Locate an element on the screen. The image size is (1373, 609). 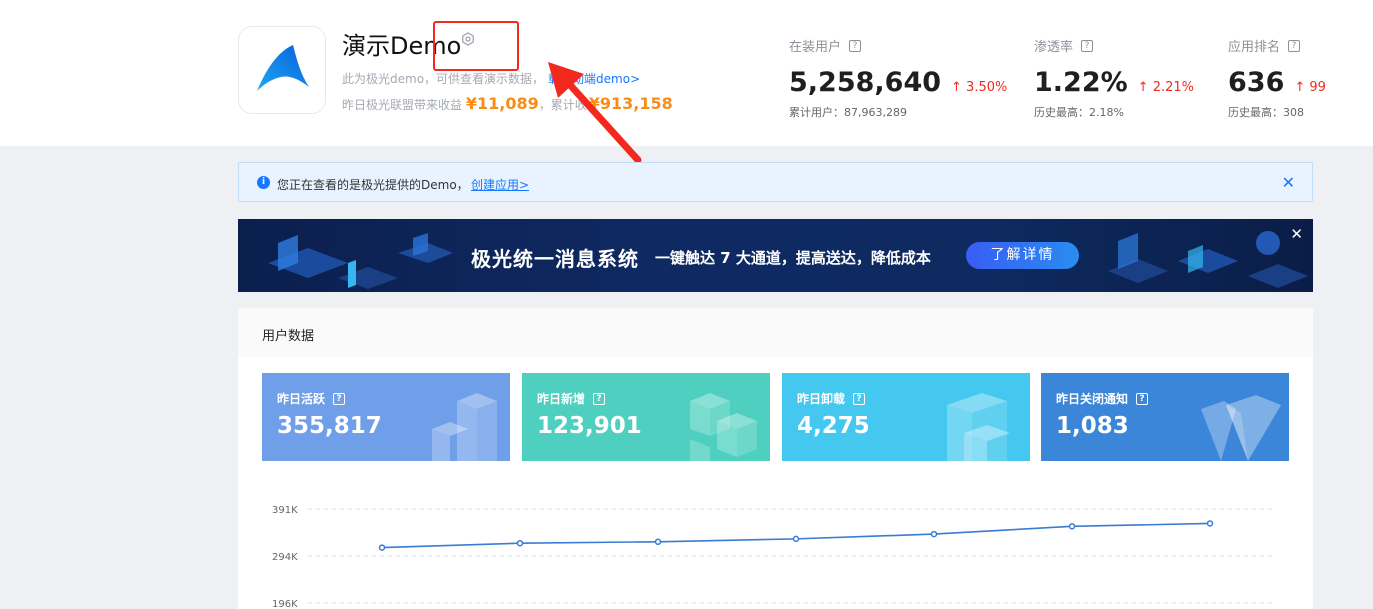
metric-value: 1,083 is located at coordinates (1092, 426).